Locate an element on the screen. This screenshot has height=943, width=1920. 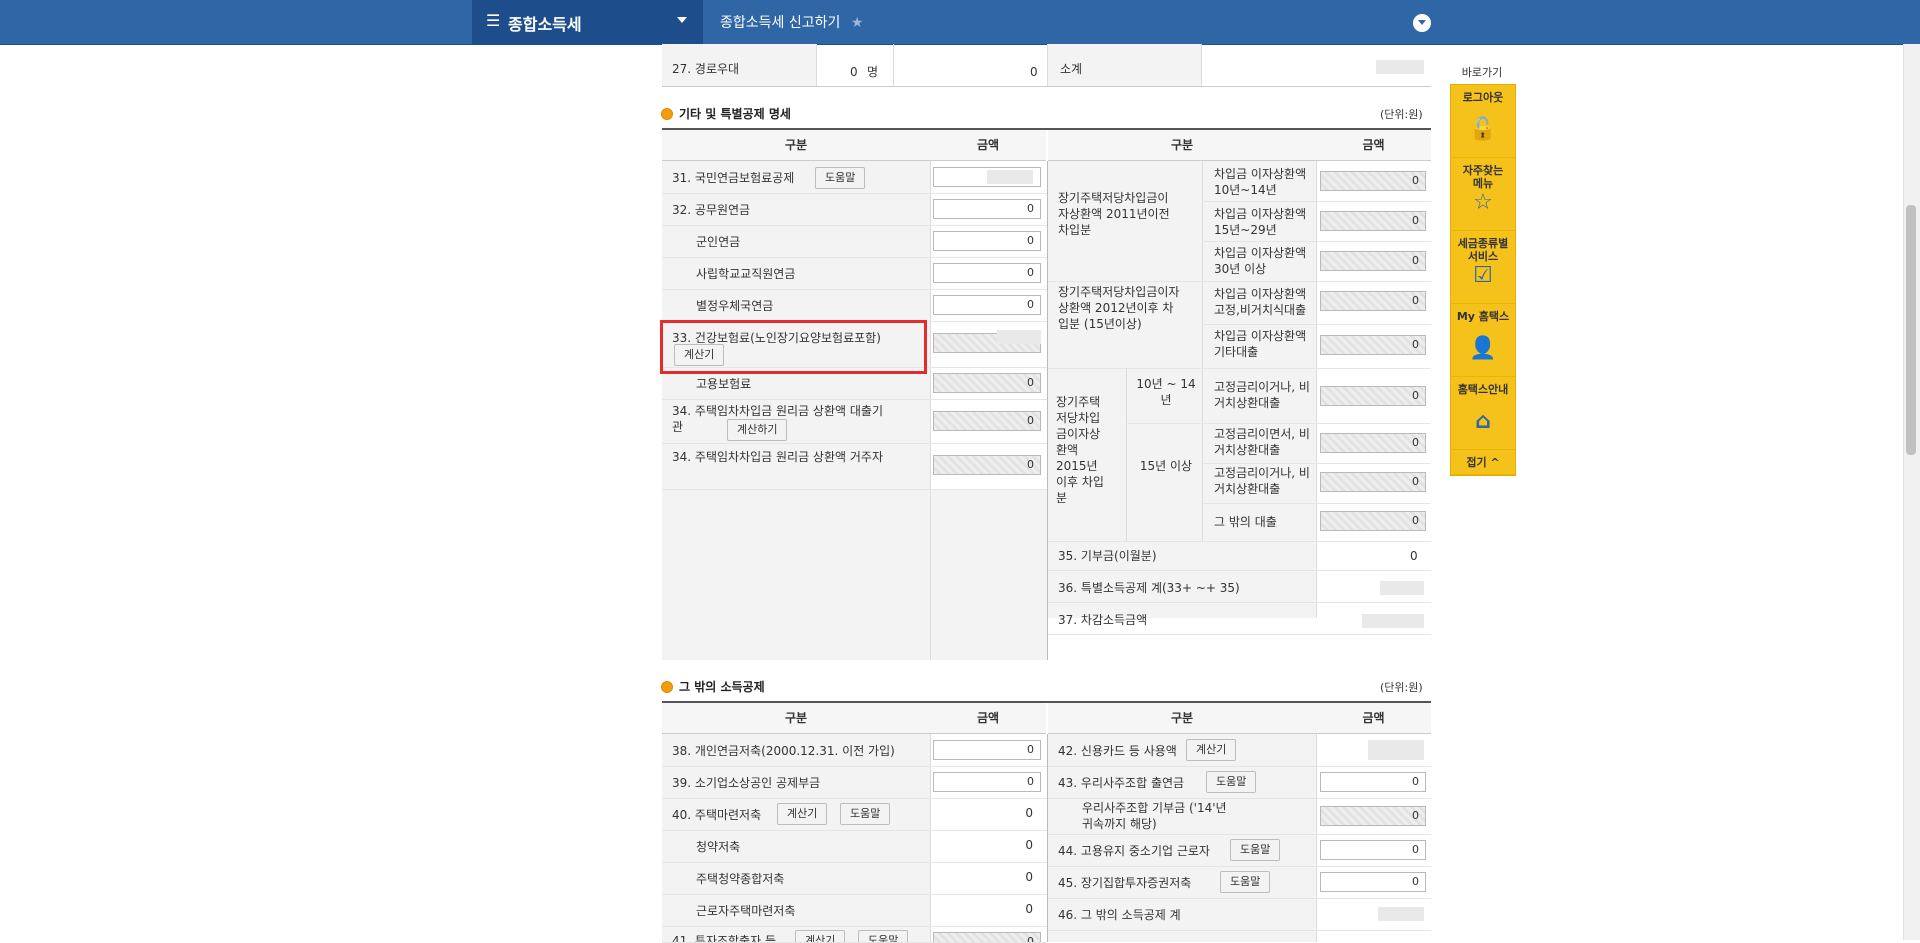
vertical-scrollbar is located at coordinates (1911, 492).